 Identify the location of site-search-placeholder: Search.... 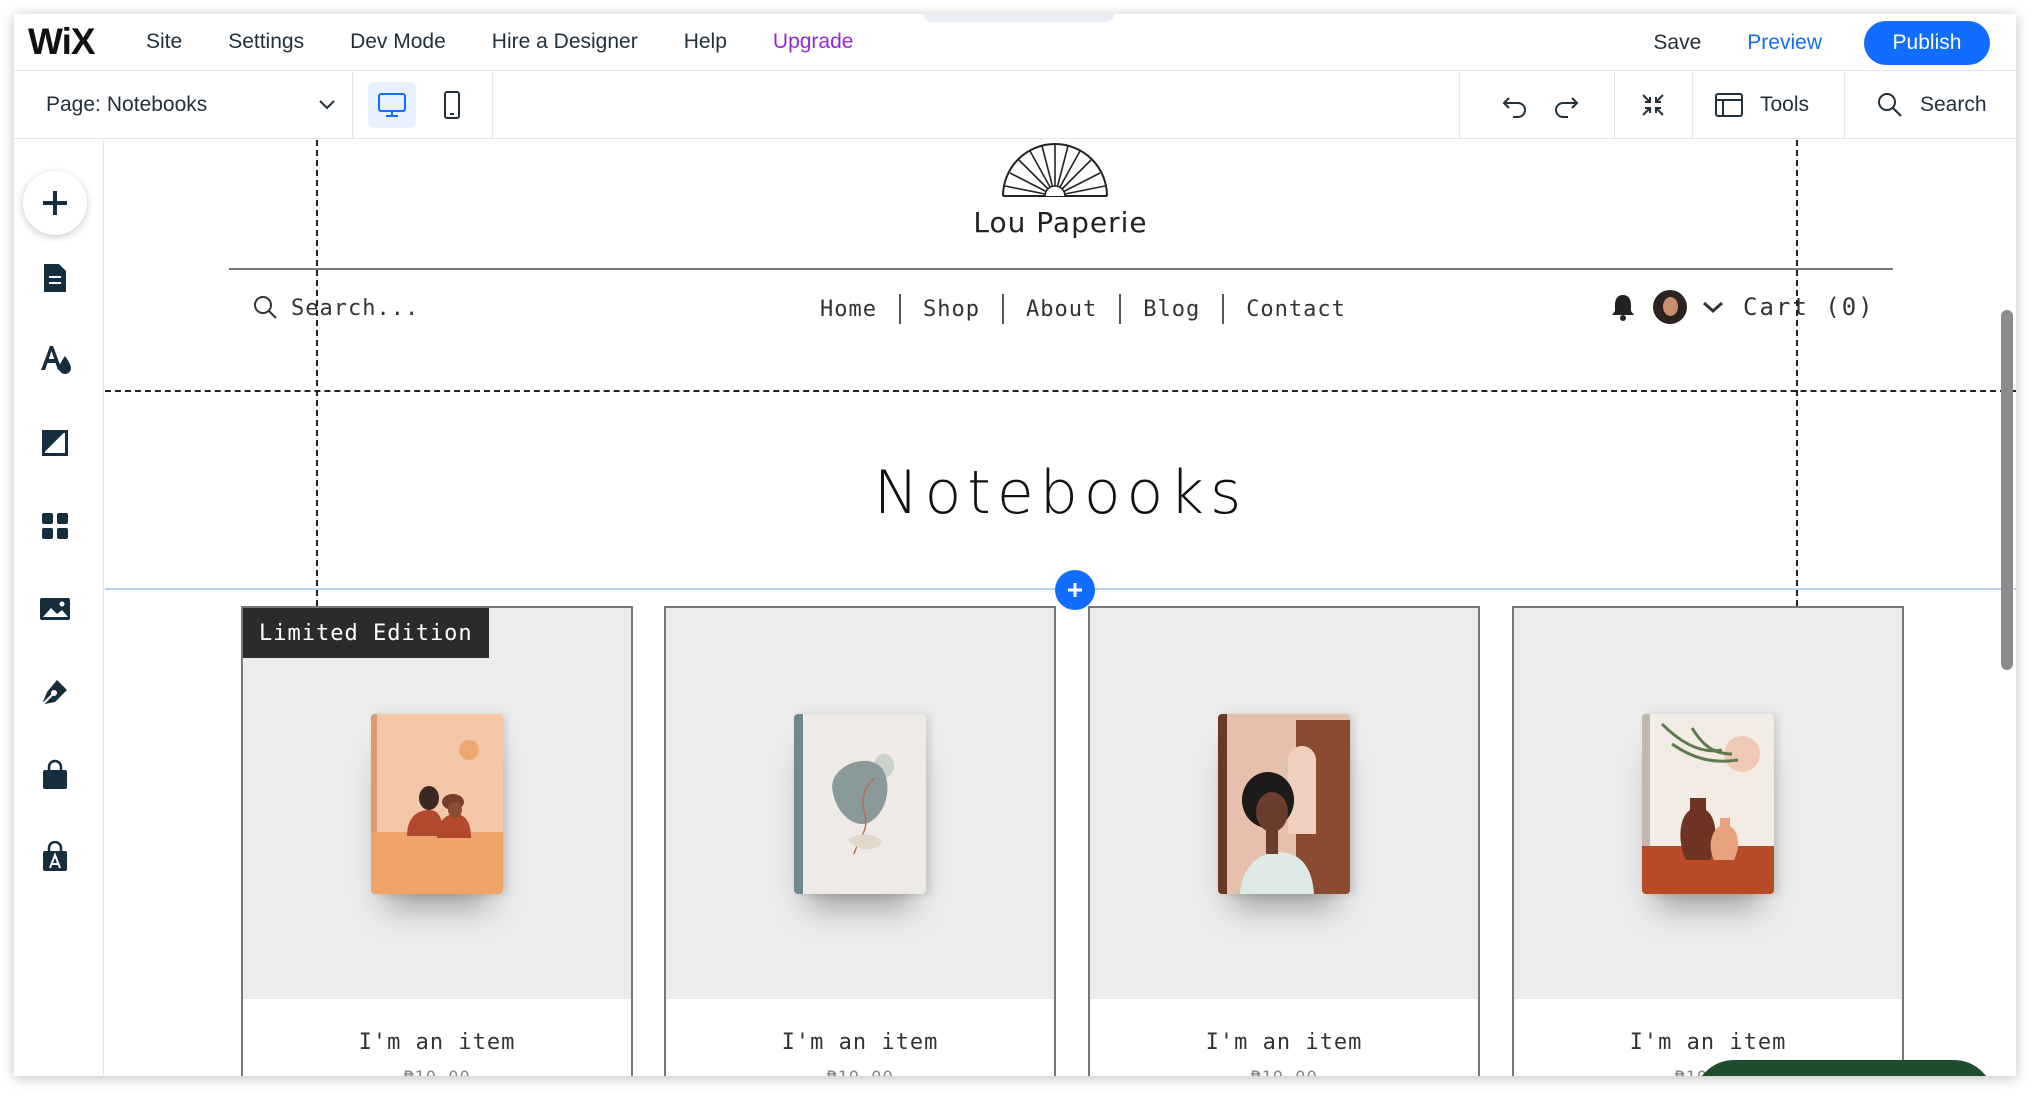
(355, 308).